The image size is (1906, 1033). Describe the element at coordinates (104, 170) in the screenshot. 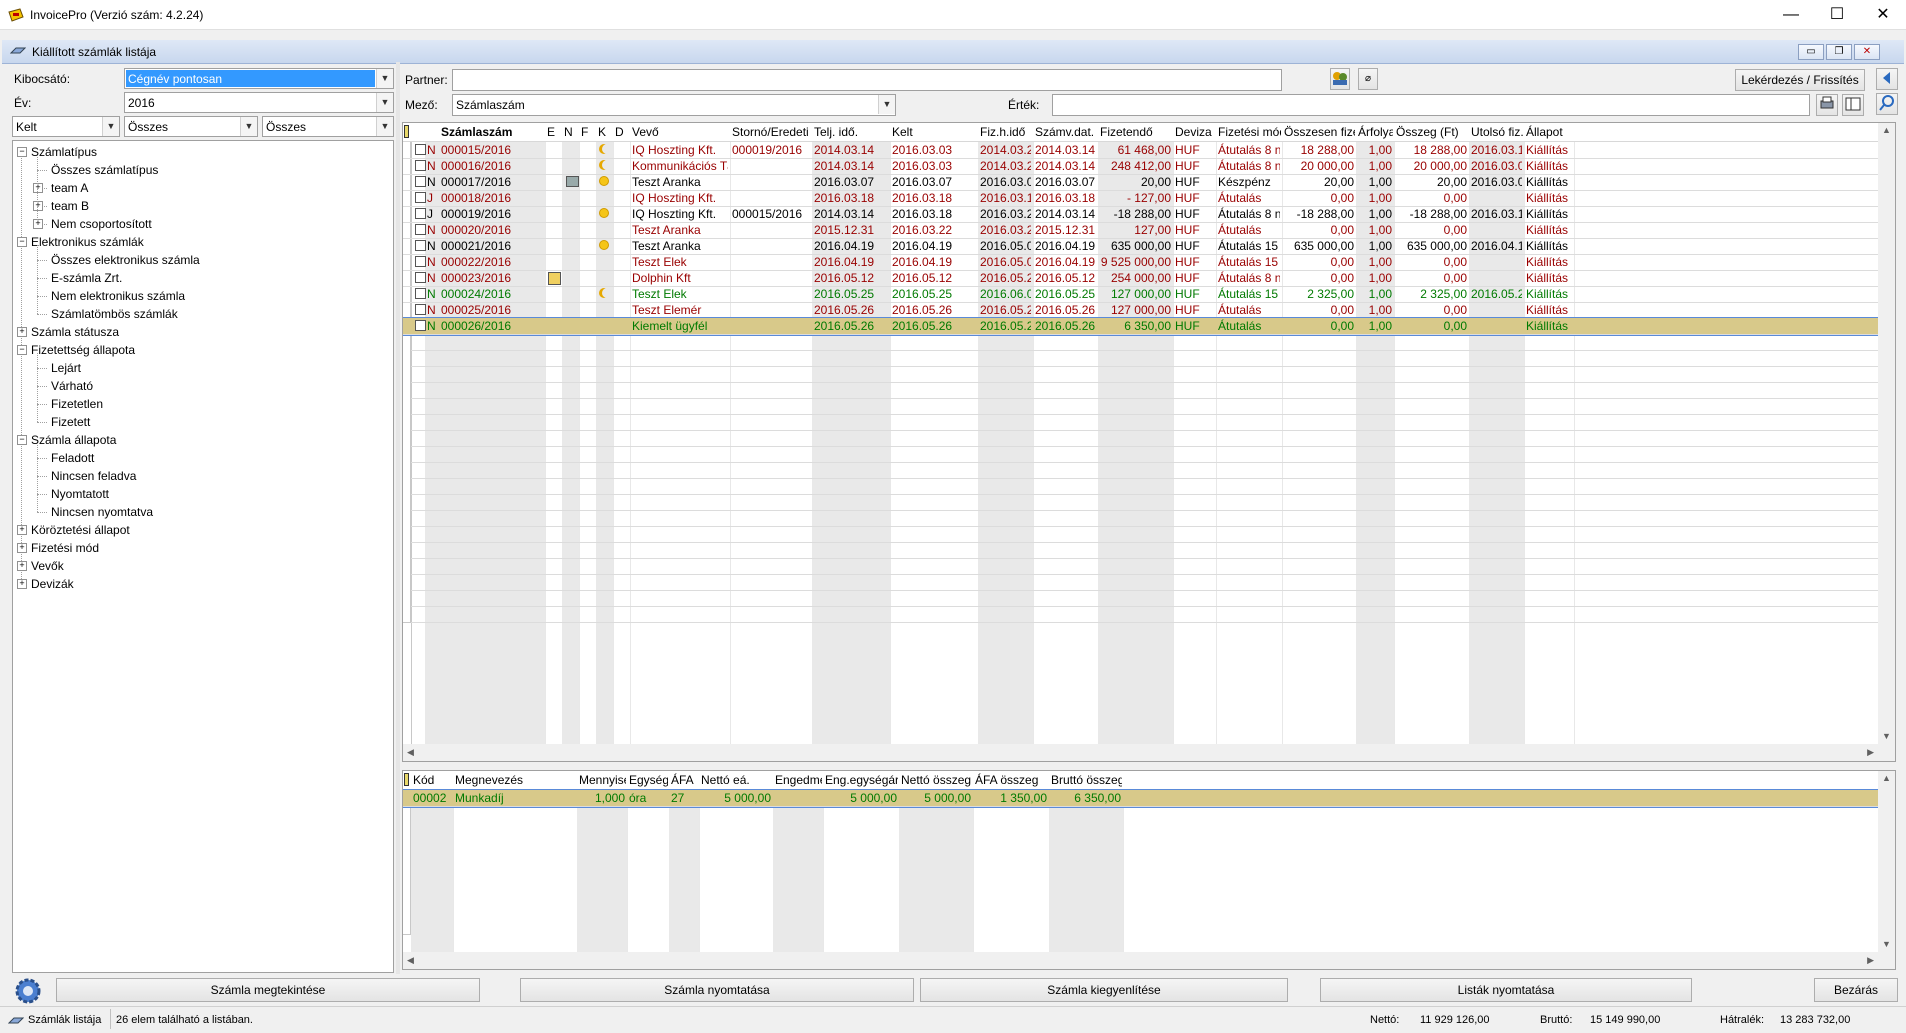

I see `tree-item: Összes számlatípus` at that location.